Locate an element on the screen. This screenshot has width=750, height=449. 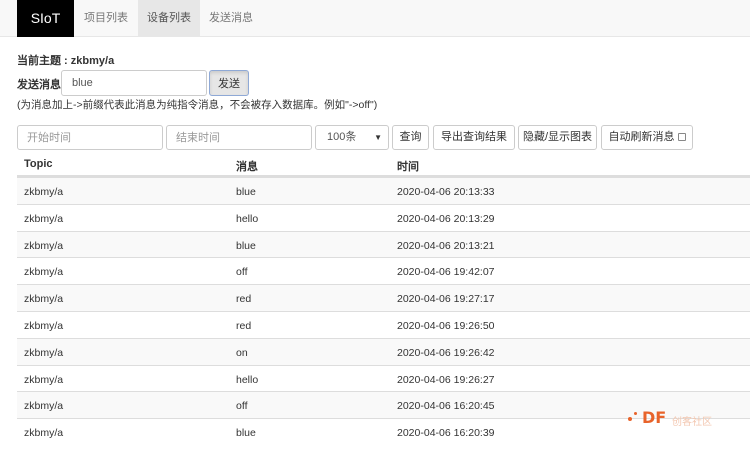
table-row: zkbmy/a blue 2020-04-06 20:13:21 is located at coordinates (383, 244).